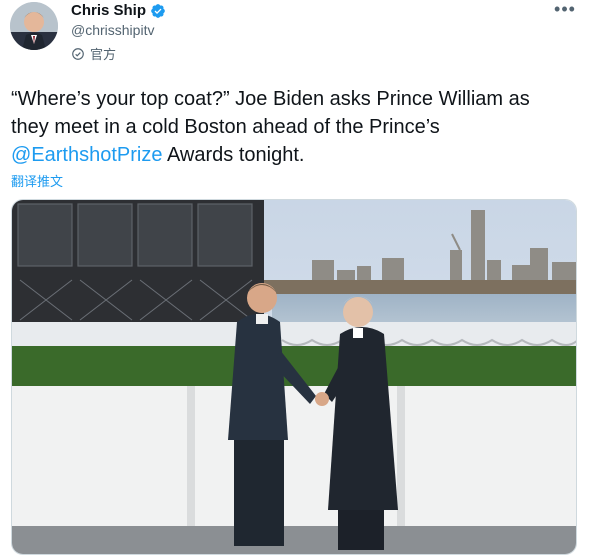 The height and width of the screenshot is (555, 589). I want to click on author-name-row: Chris Ship, so click(118, 10).